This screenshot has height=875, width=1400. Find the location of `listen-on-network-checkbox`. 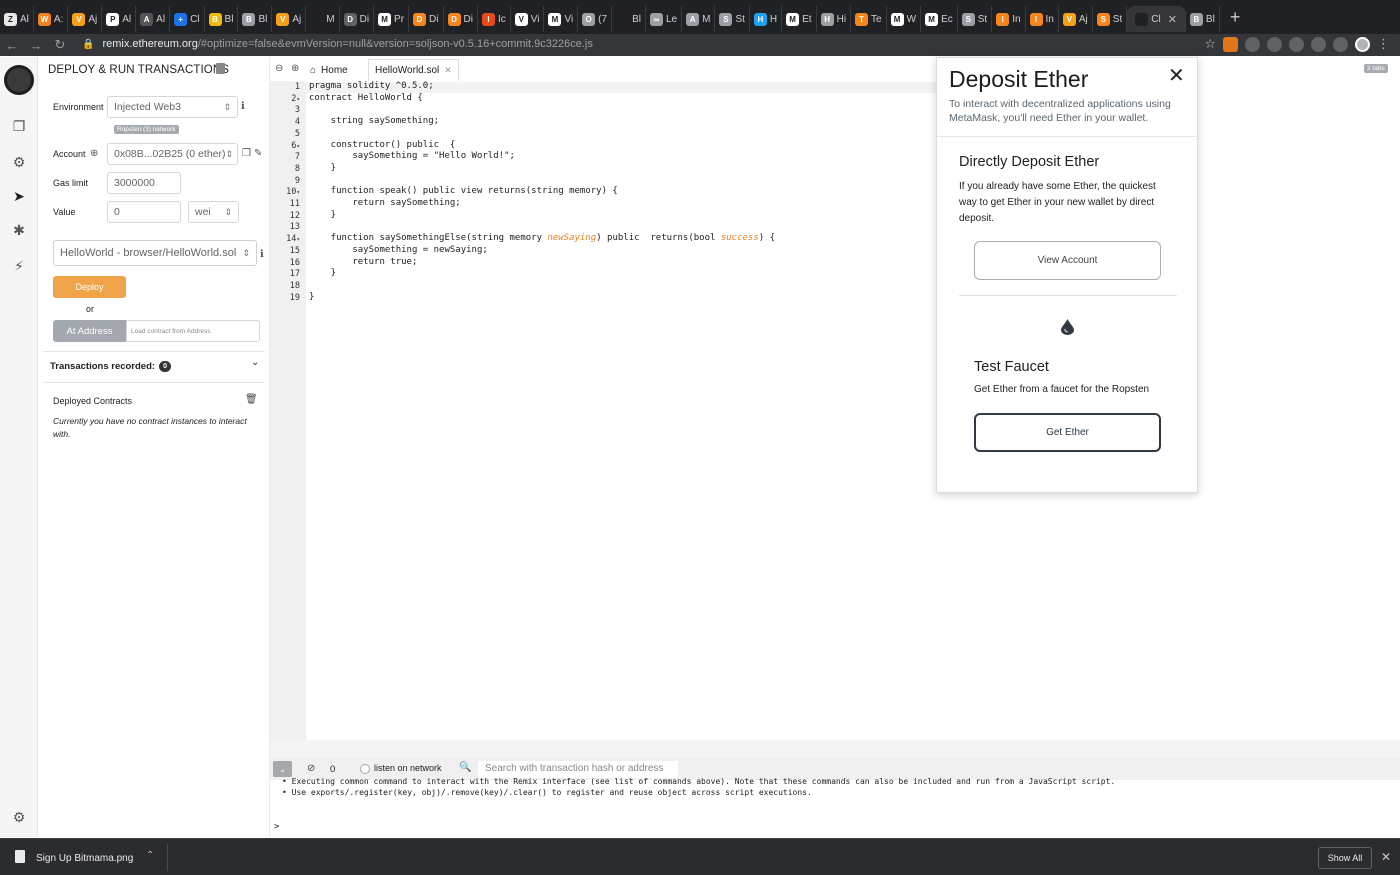

listen-on-network-checkbox is located at coordinates (365, 769).